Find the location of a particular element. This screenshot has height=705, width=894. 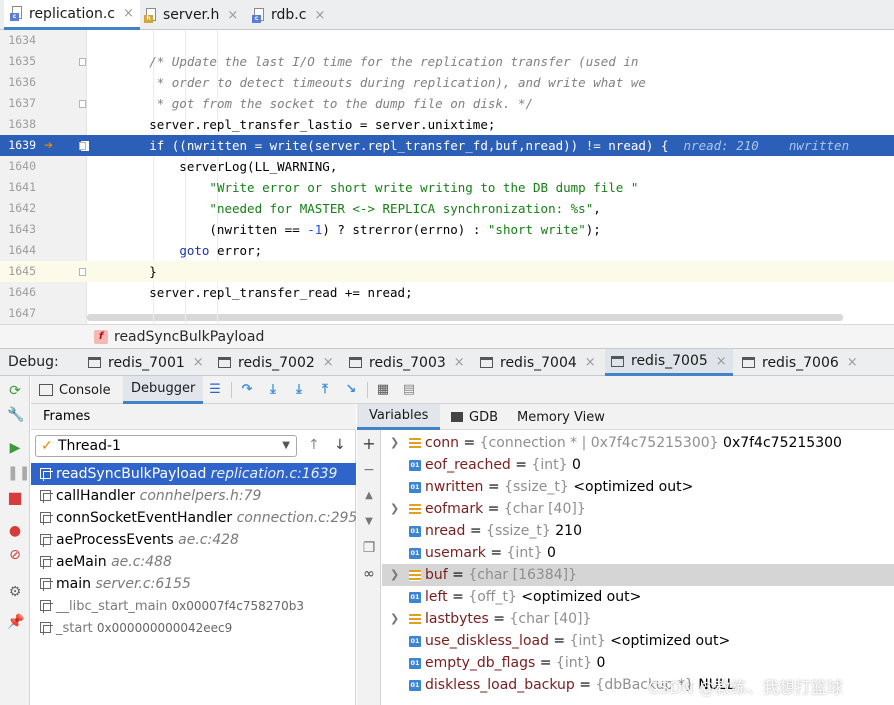

settings-gear-icon: ⚙ is located at coordinates (15, 592).